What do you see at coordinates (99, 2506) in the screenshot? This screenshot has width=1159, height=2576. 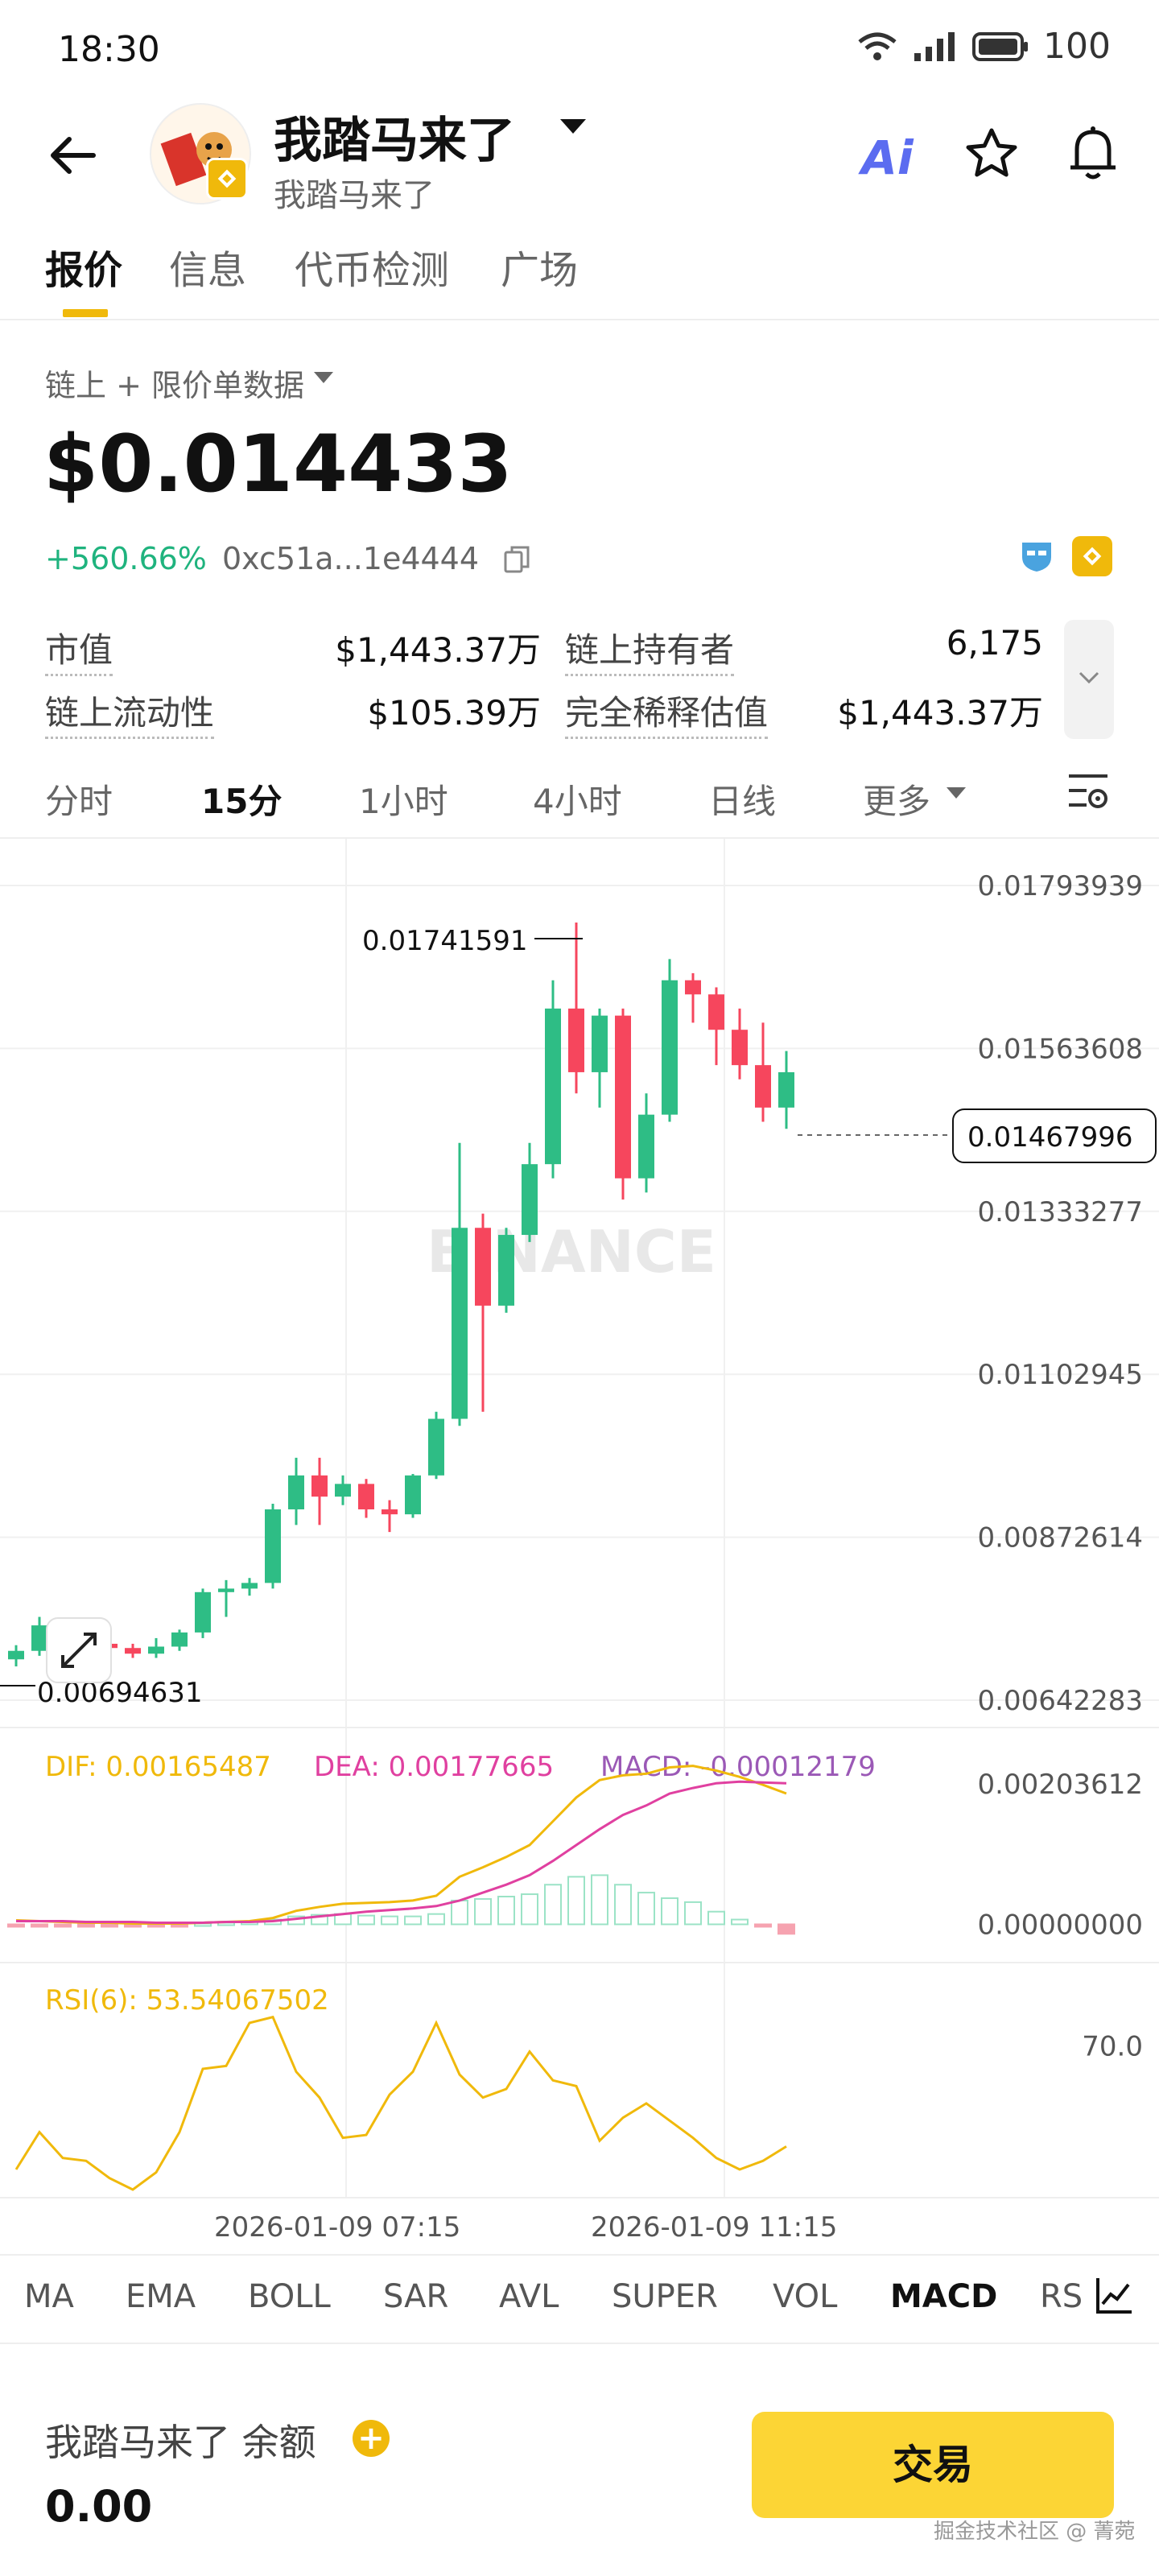 I see `balance-value: 0.00` at bounding box center [99, 2506].